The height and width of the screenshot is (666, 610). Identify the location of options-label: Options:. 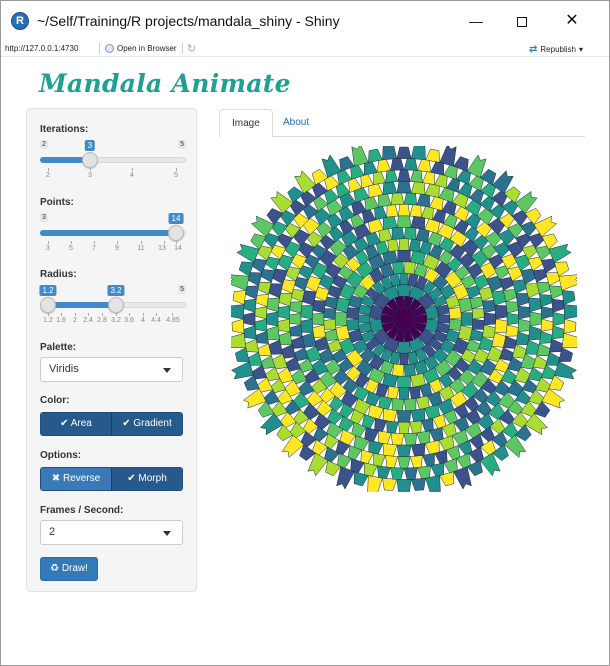
(61, 455).